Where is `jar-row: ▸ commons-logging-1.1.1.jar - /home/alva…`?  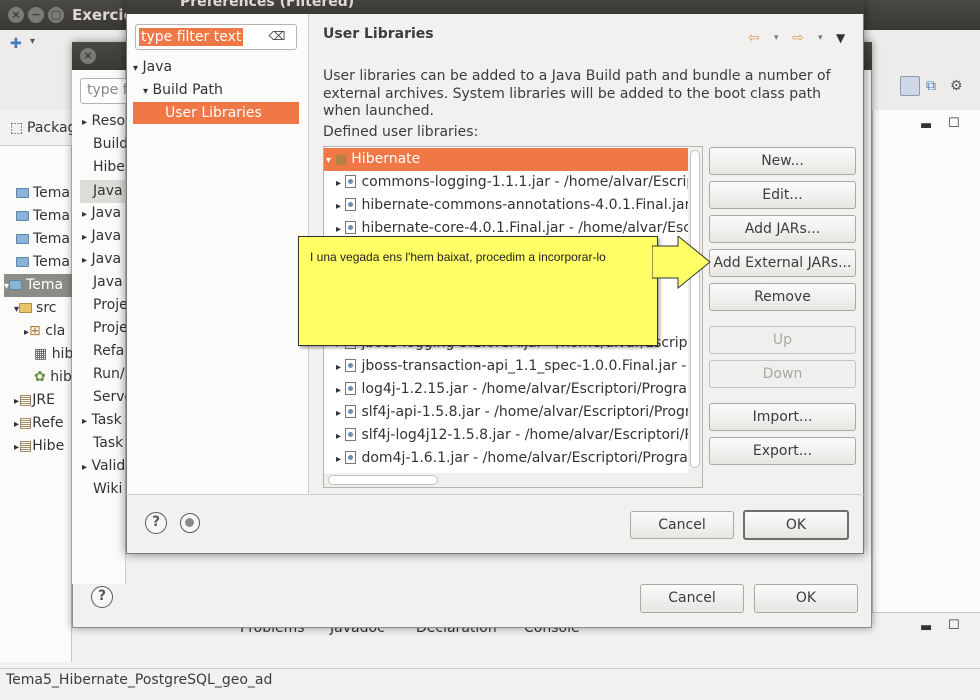
jar-row: ▸ commons-logging-1.1.1.jar - /home/alva… is located at coordinates (506, 182).